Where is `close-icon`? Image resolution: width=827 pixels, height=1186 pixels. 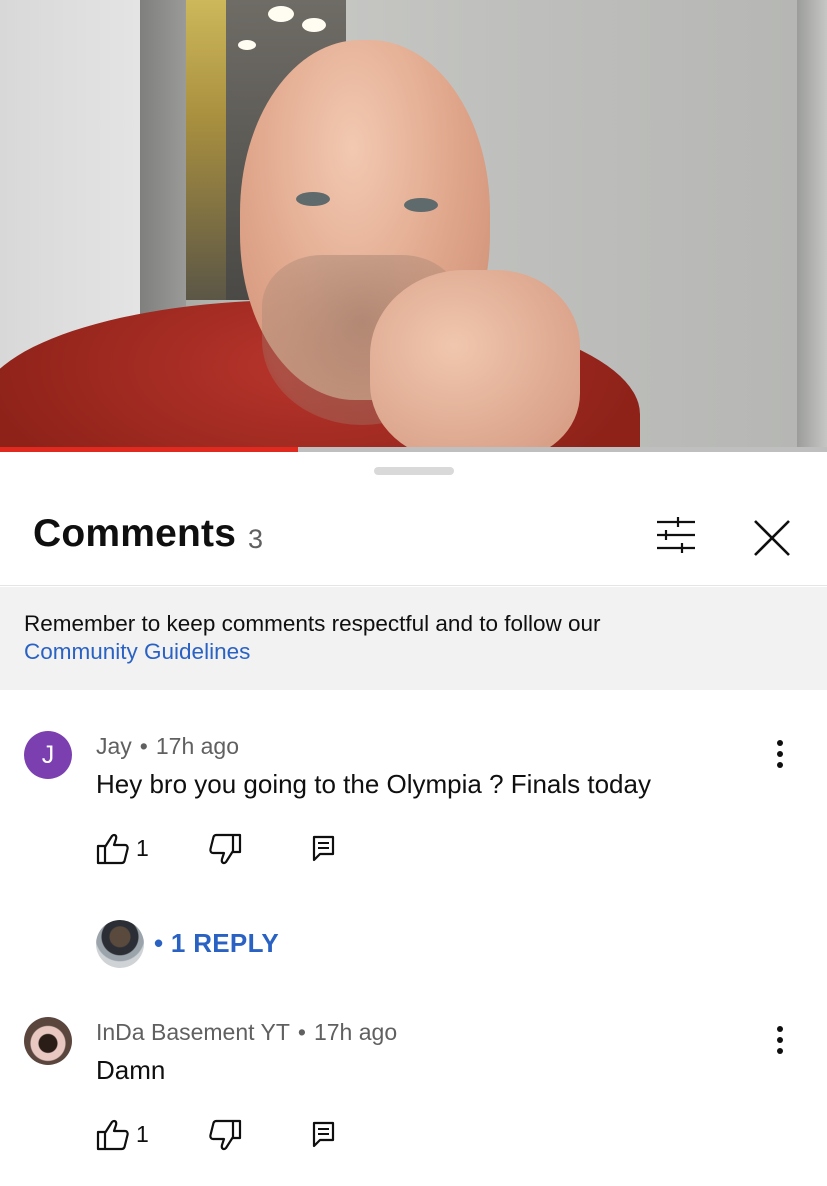 close-icon is located at coordinates (772, 538).